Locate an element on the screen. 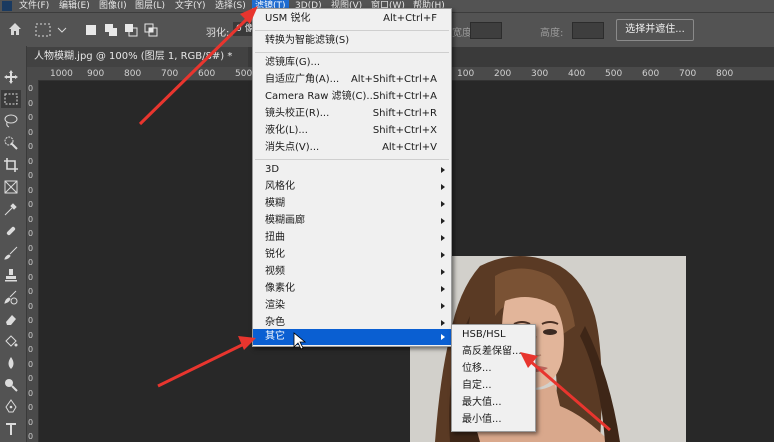 This screenshot has height=442, width=774. move-tool-icon is located at coordinates (11, 77).